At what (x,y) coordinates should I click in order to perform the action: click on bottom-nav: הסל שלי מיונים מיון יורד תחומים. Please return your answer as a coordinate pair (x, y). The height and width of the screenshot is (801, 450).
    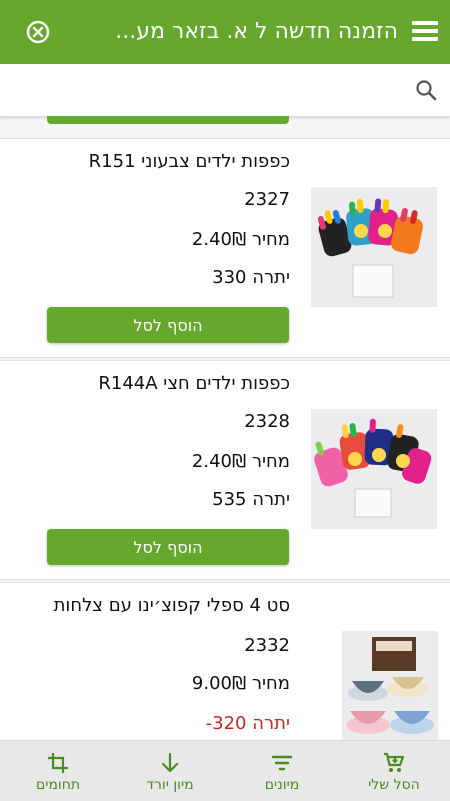
    Looking at the image, I should click on (225, 770).